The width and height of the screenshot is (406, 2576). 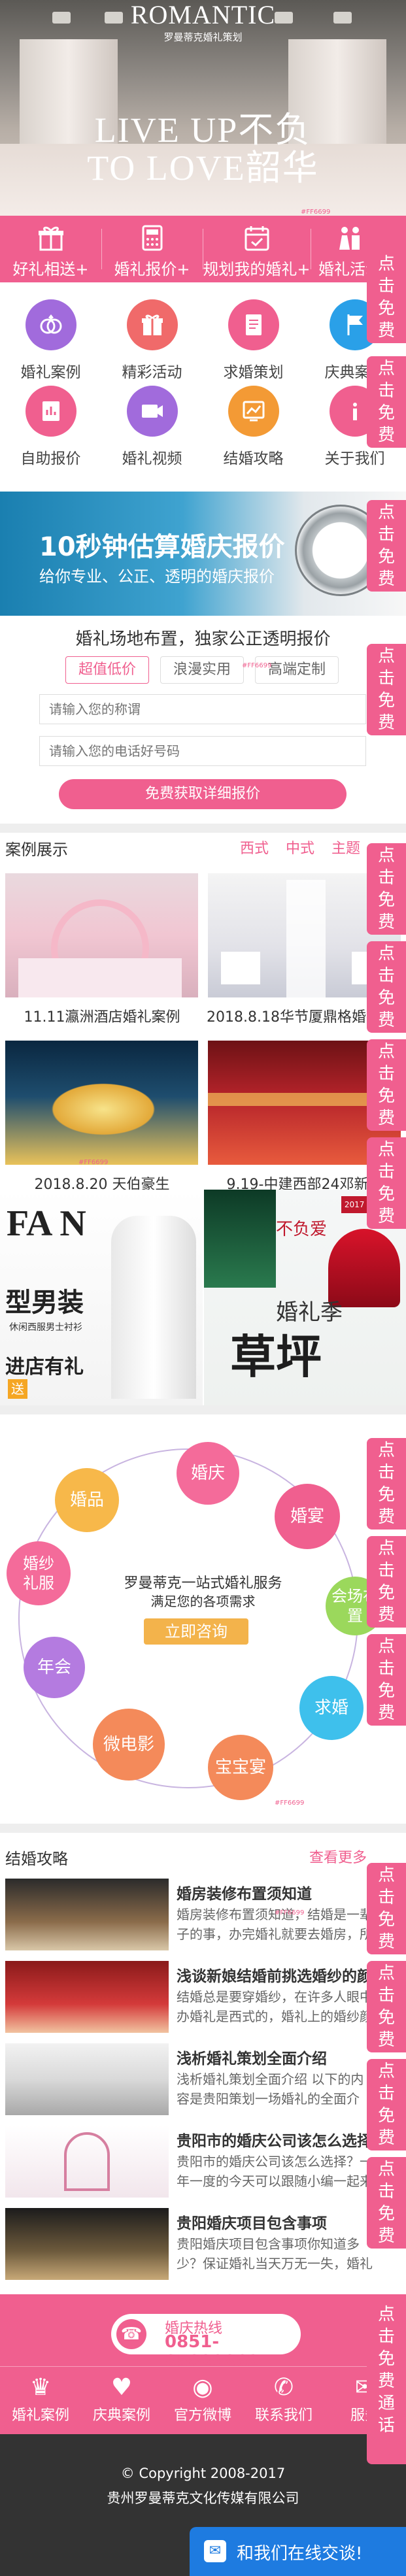 I want to click on view-more-link: 查看更多, so click(x=338, y=1857).